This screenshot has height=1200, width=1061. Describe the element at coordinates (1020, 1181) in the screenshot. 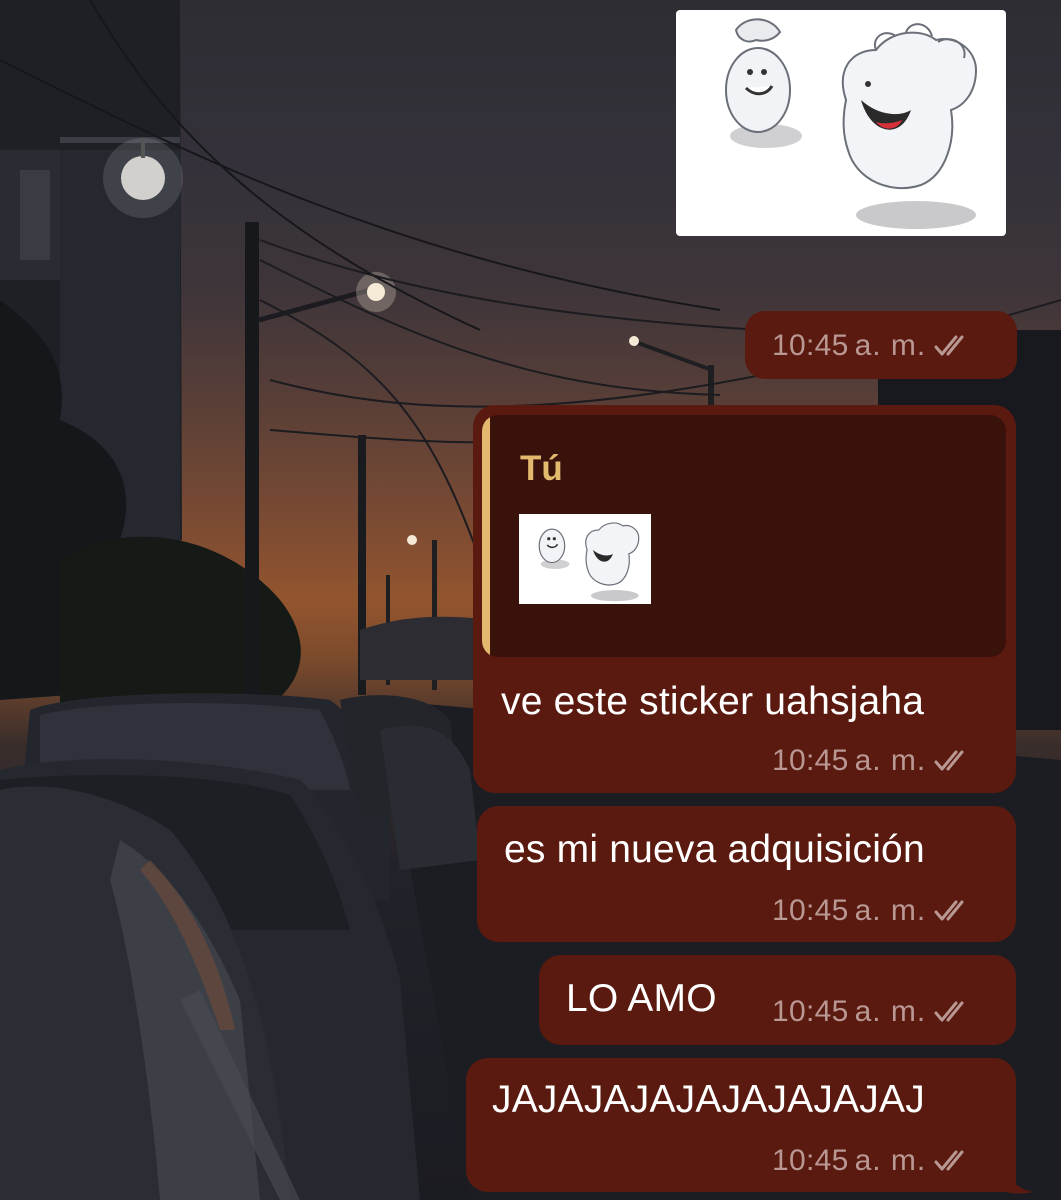

I see `bubble-tail` at that location.